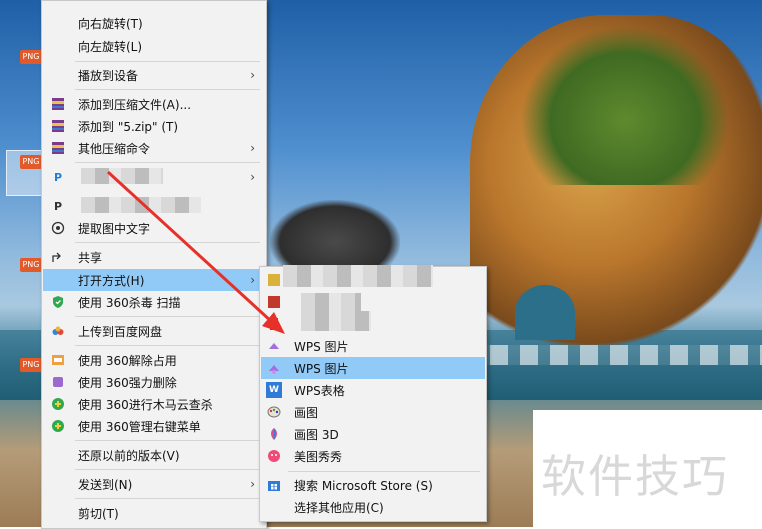  I want to click on watermark: 软件技巧, so click(647, 468).